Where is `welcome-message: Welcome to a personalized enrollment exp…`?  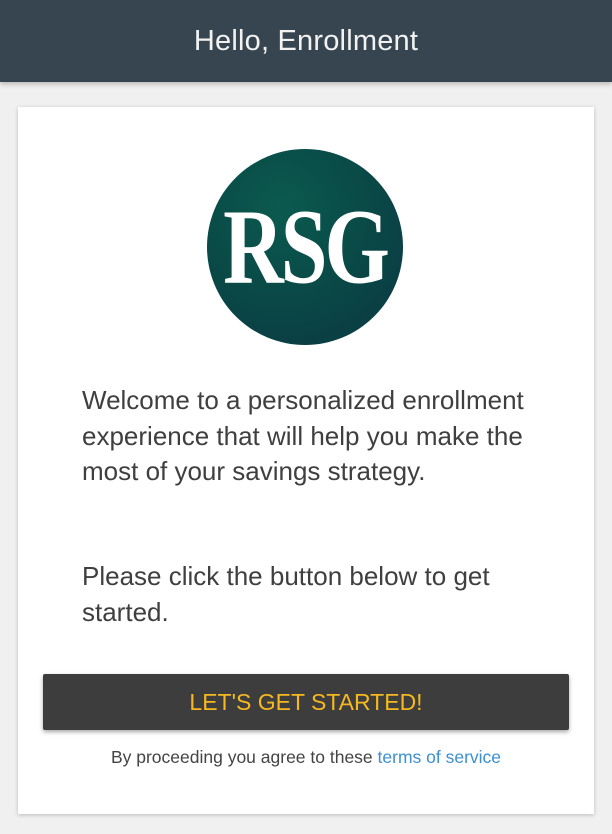 welcome-message: Welcome to a personalized enrollment exp… is located at coordinates (303, 435).